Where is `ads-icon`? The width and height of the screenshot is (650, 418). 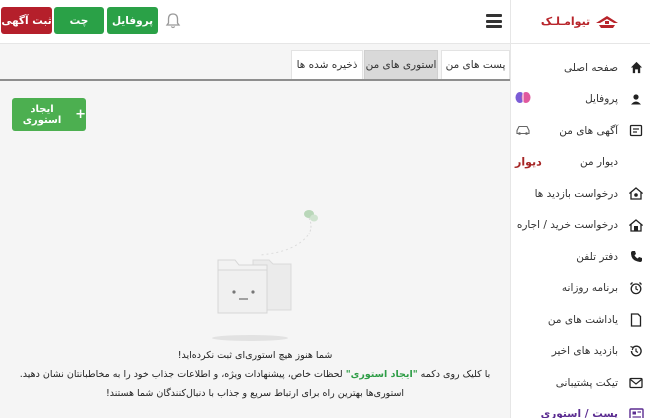
ads-icon is located at coordinates (636, 131).